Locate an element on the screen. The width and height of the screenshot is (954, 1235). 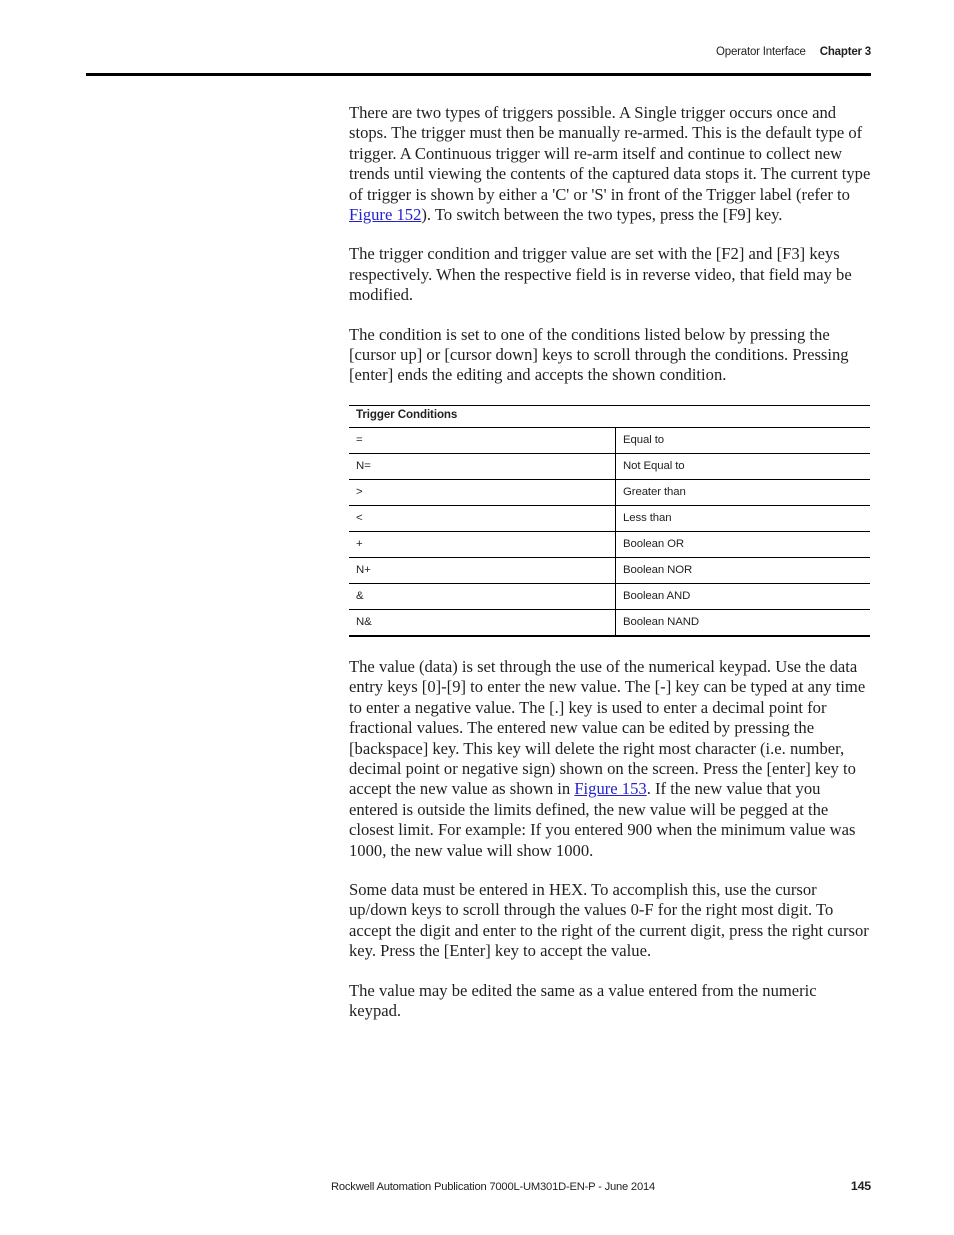
condition-meaning: Boolean NAND is located at coordinates (742, 623).